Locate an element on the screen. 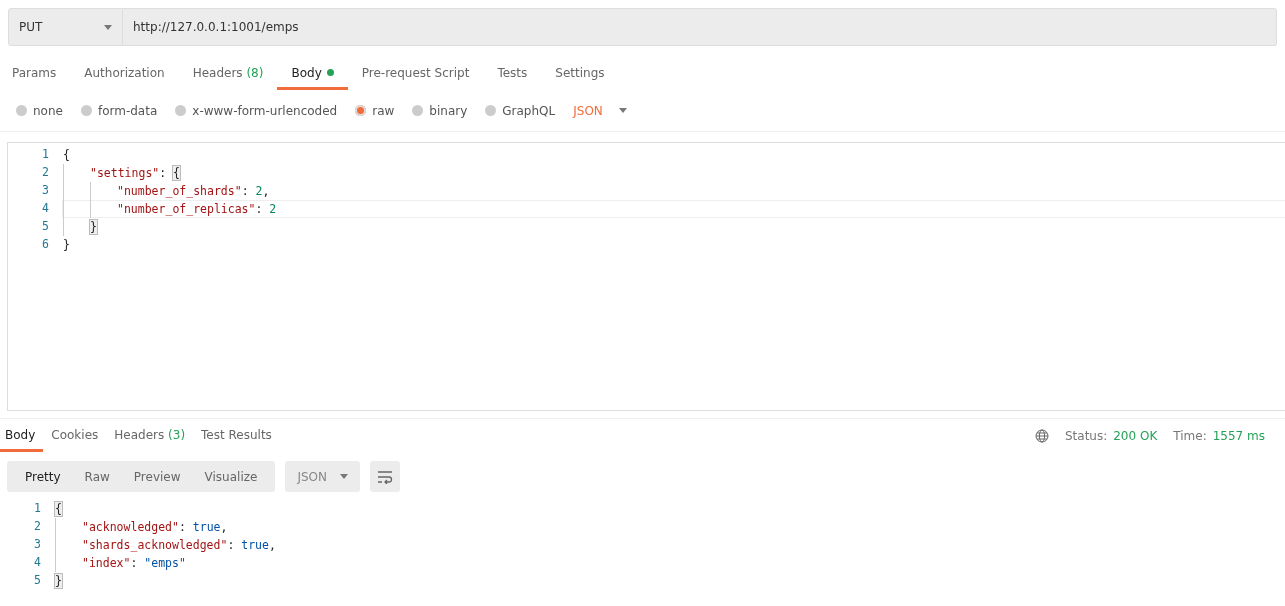 Image resolution: width=1285 pixels, height=606 pixels. body-type-radio: none is located at coordinates (39, 110).